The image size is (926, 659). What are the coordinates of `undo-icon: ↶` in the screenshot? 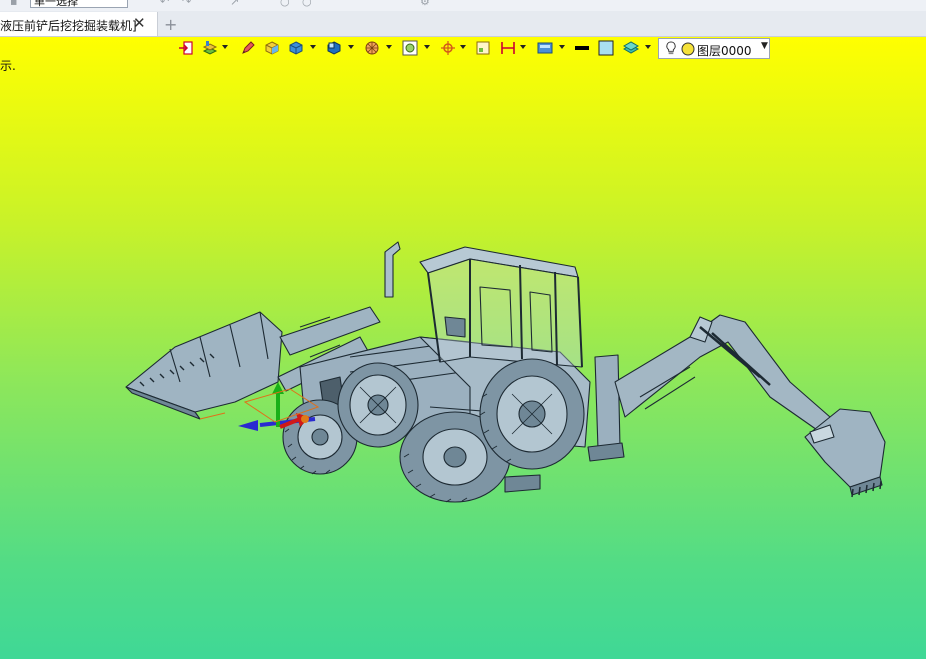 It's located at (166, 4).